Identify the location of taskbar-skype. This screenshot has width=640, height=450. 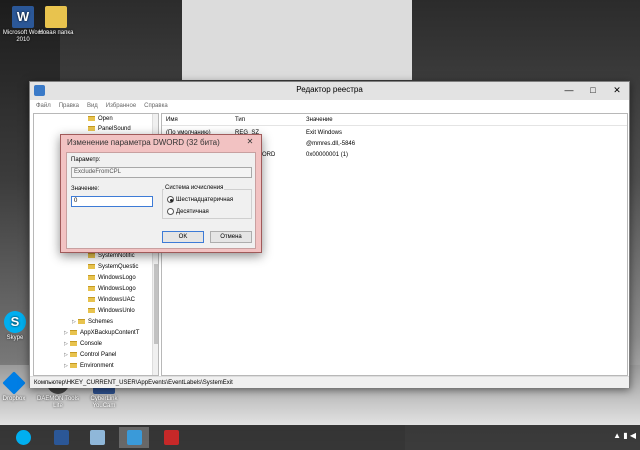
(23, 437).